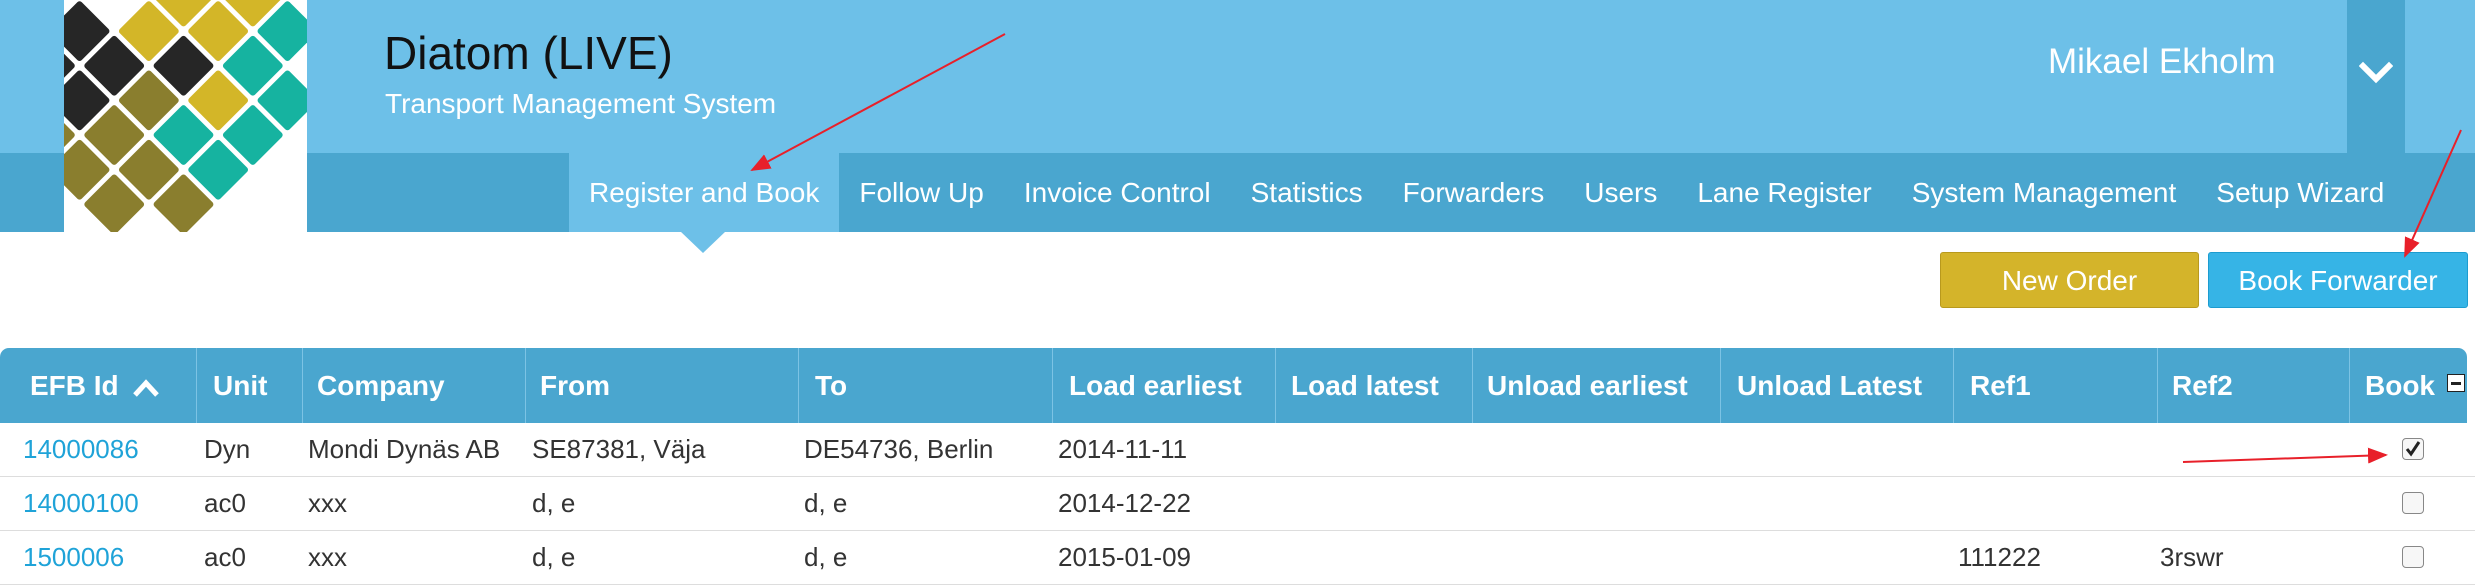 This screenshot has width=2475, height=585. I want to click on column-header-book: Book, so click(2400, 385).